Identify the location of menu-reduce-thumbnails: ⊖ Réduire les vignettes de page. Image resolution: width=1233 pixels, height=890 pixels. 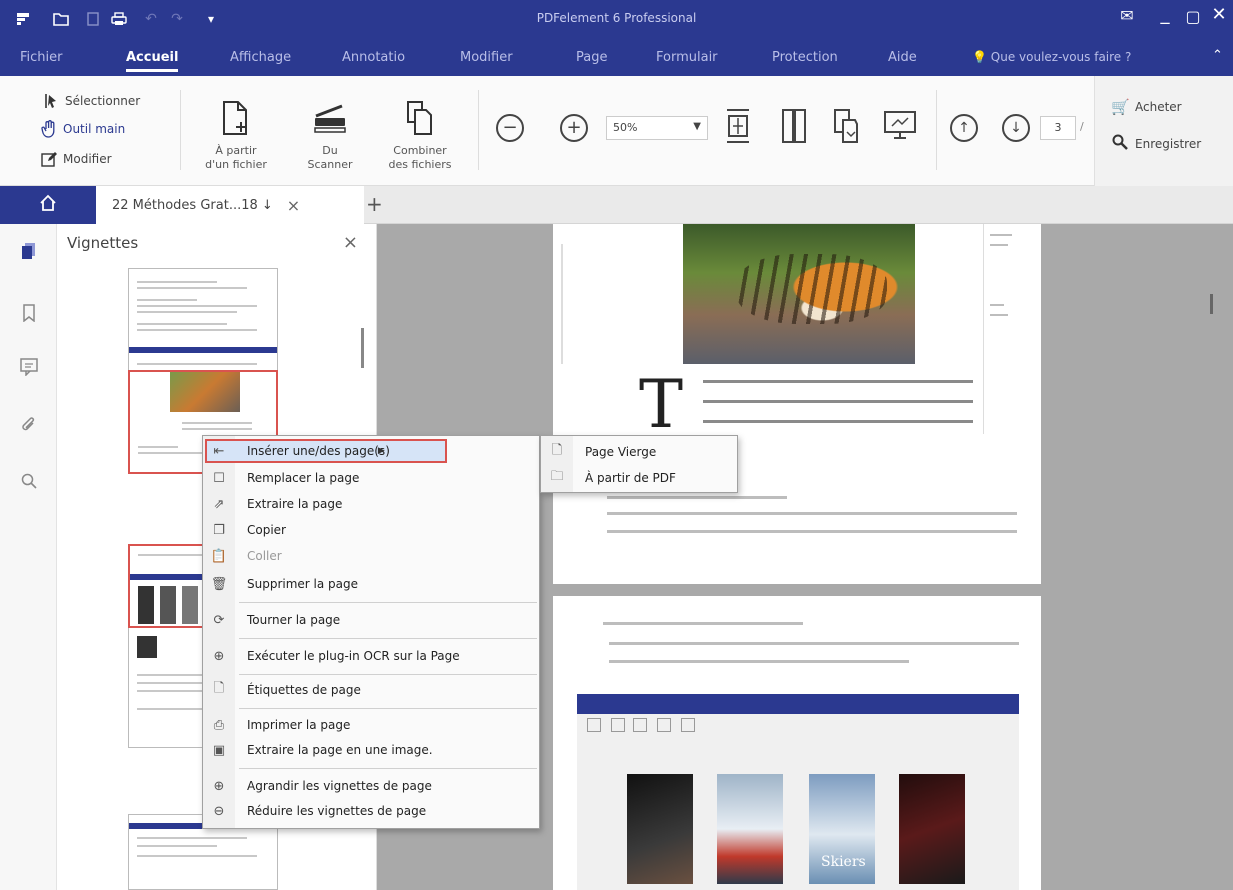
(371, 811).